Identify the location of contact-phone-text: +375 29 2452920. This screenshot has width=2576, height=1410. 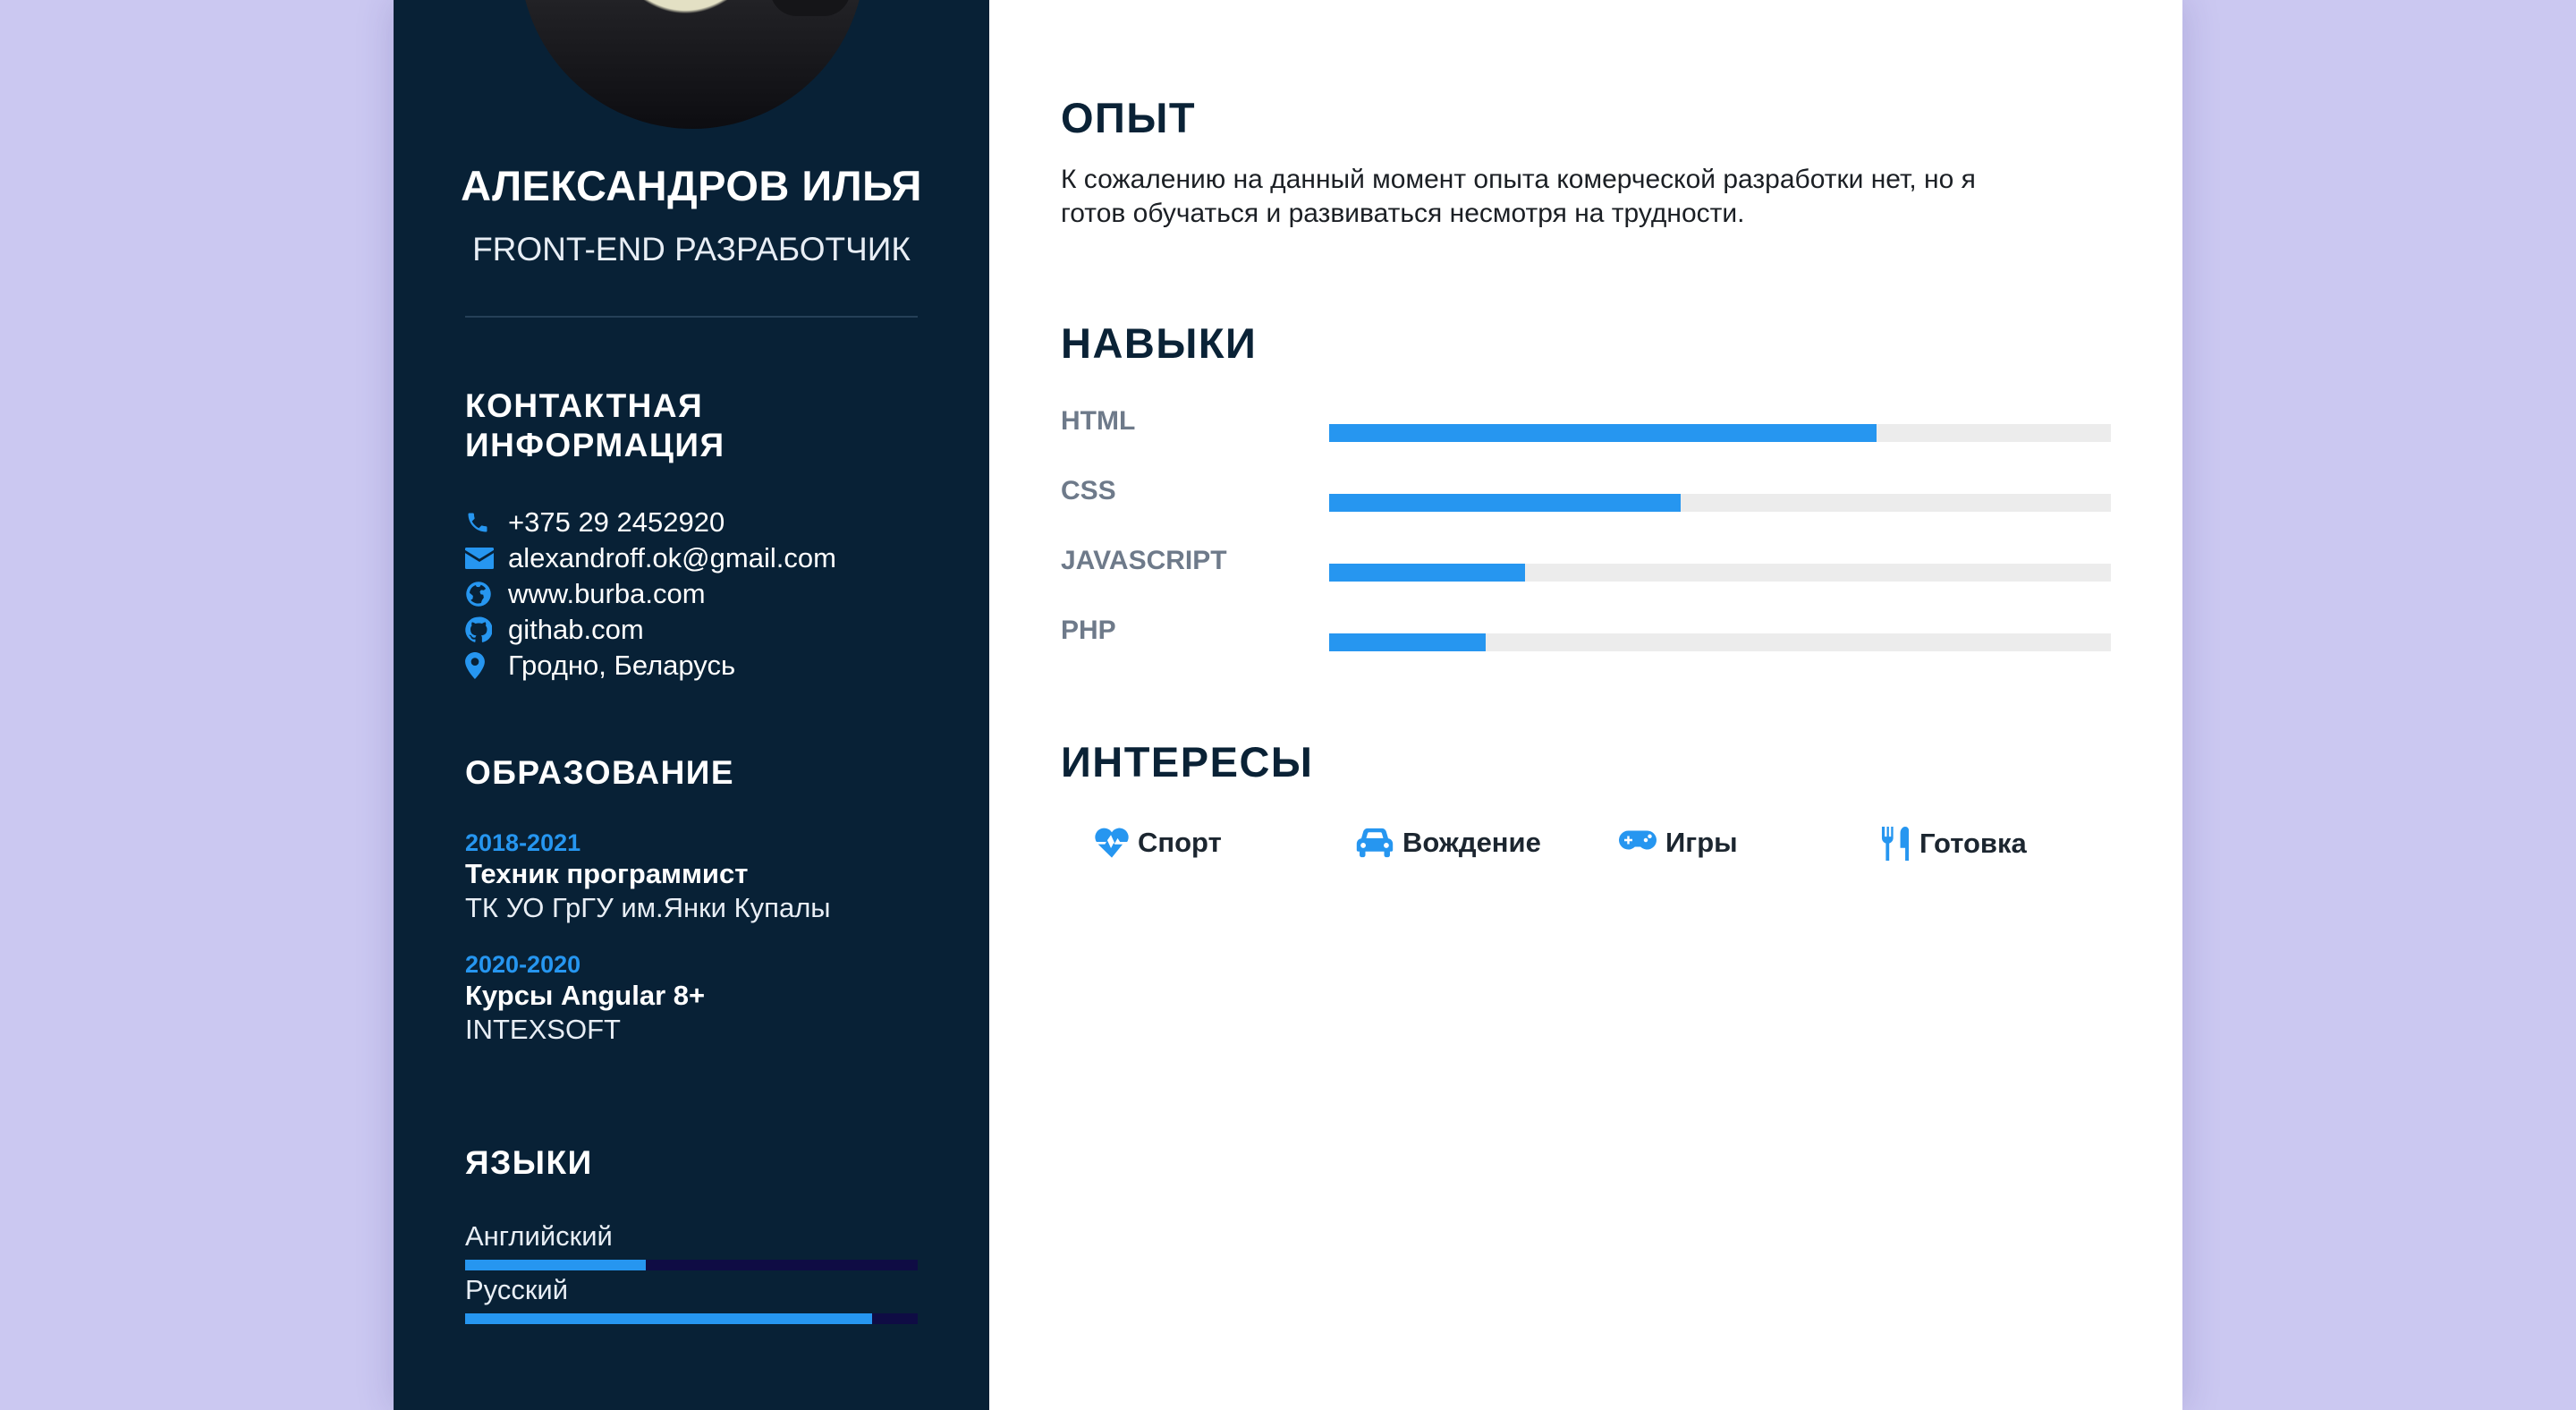
(616, 522).